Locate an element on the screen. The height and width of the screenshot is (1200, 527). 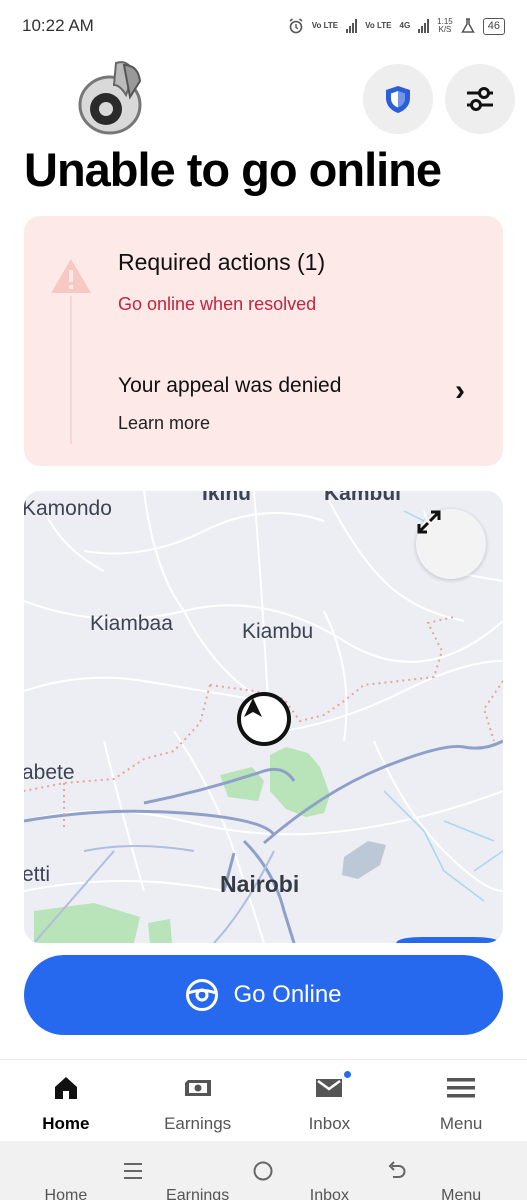
speed-unit: K/S is located at coordinates (445, 29).